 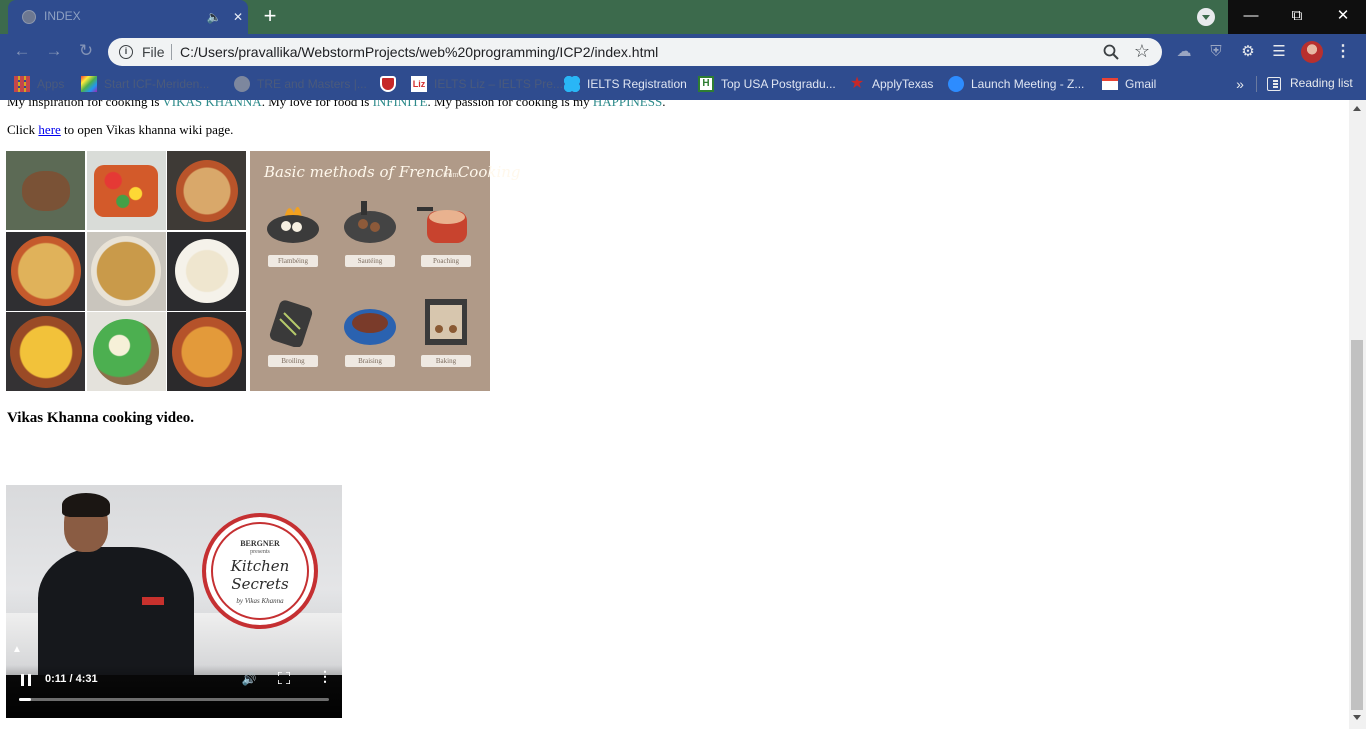 I want to click on reading-list-icon, so click(x=1274, y=84).